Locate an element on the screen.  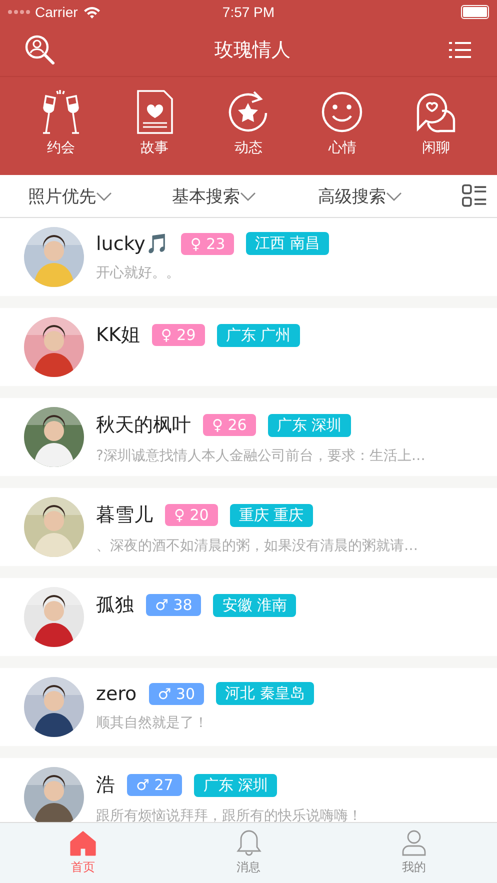
user-name: 秋天的枫叶 is located at coordinates (143, 425).